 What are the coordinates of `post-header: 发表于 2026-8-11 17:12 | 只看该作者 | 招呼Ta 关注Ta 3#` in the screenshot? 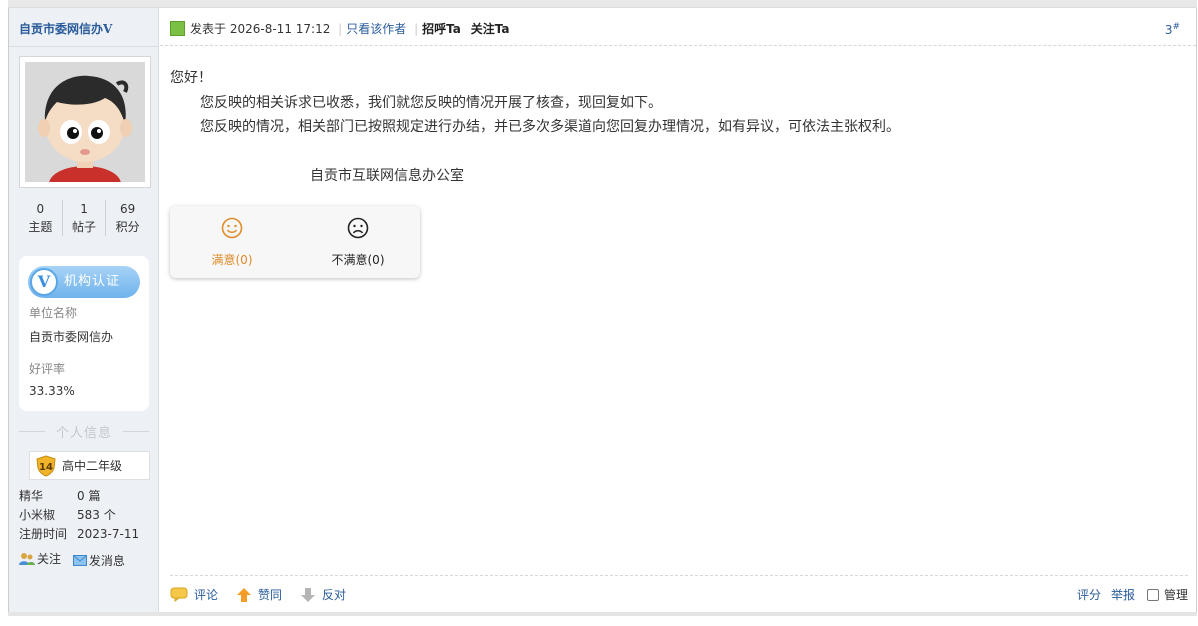 It's located at (678, 27).